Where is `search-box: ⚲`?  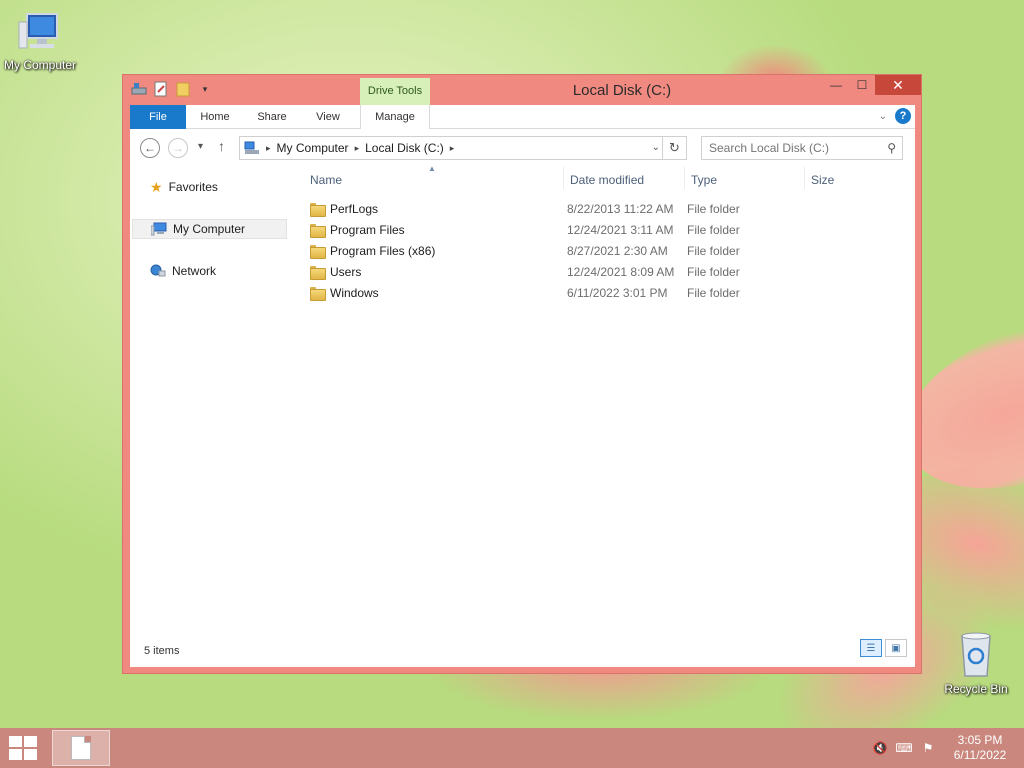
search-box: ⚲ is located at coordinates (802, 148).